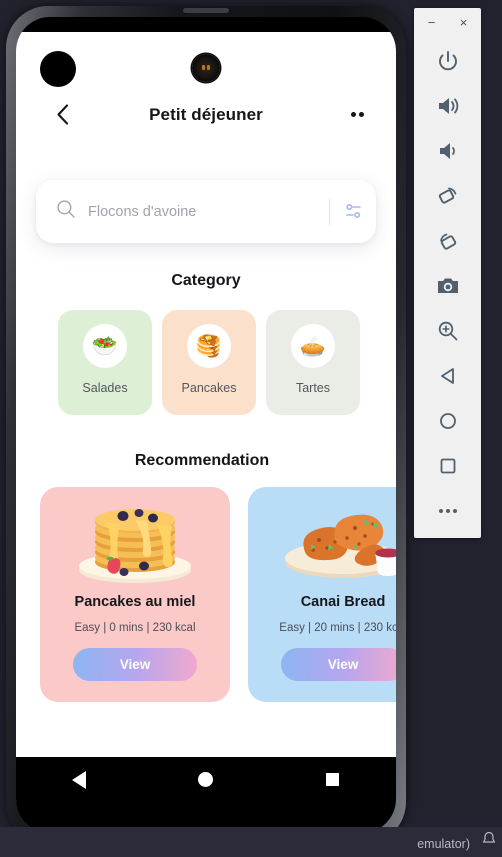  I want to click on status-bar: emulator), so click(251, 842).